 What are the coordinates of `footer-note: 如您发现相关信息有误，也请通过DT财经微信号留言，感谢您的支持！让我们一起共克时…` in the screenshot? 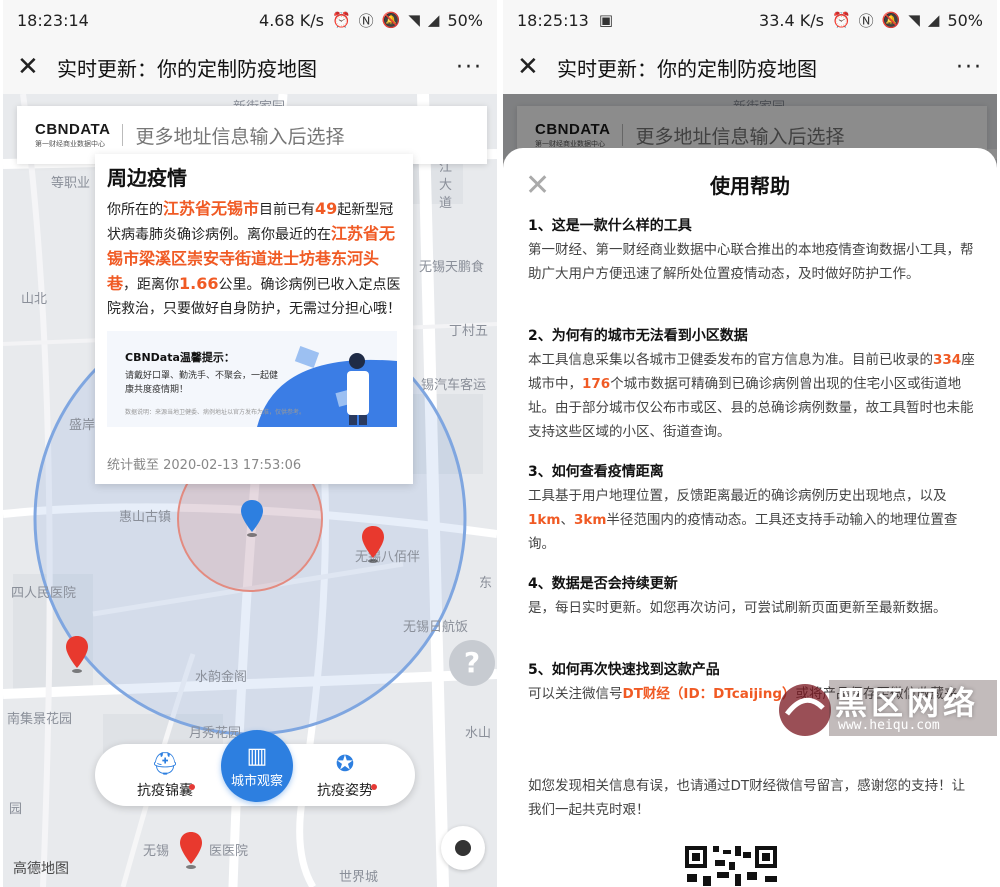 It's located at (752, 798).